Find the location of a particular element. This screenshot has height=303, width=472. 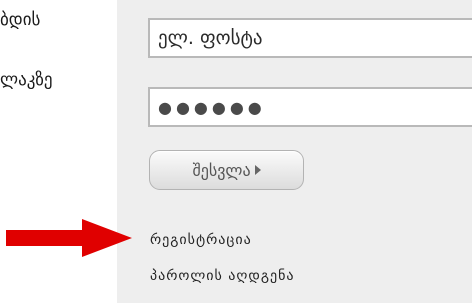

login-button-label: შესვლა is located at coordinates (221, 170).